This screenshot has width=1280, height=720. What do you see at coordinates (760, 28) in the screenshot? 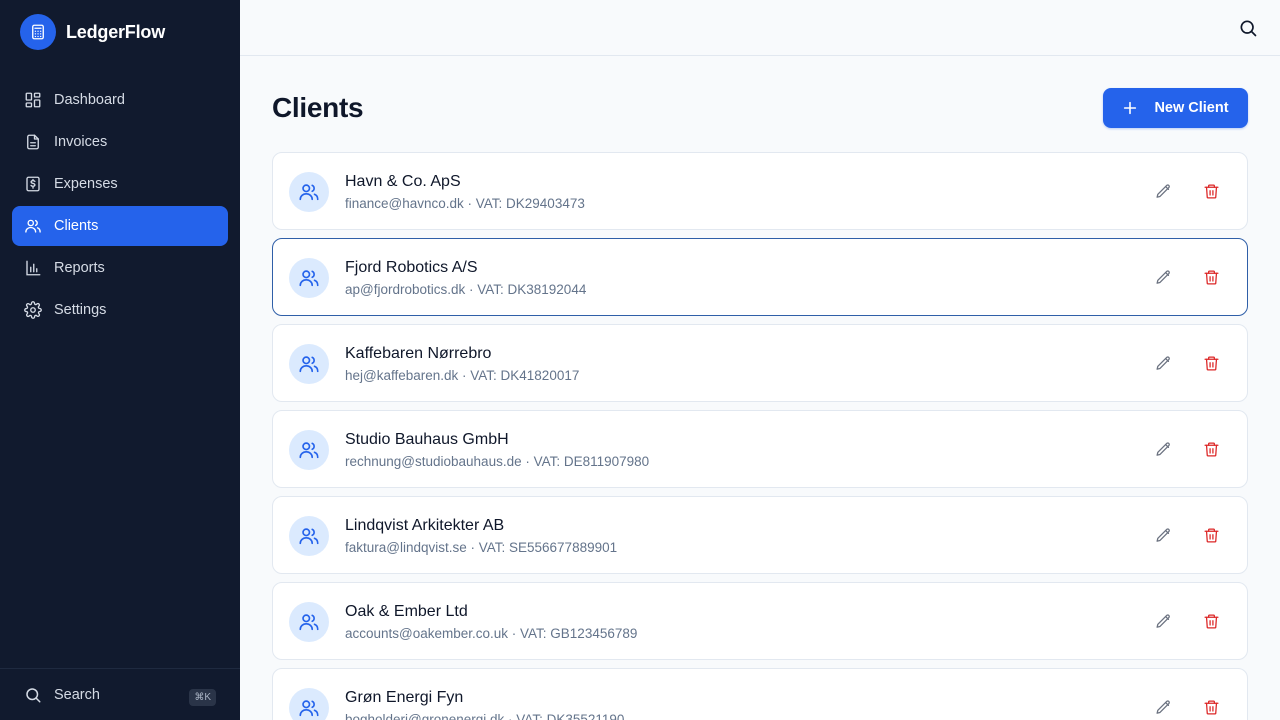
I see `topbar` at bounding box center [760, 28].